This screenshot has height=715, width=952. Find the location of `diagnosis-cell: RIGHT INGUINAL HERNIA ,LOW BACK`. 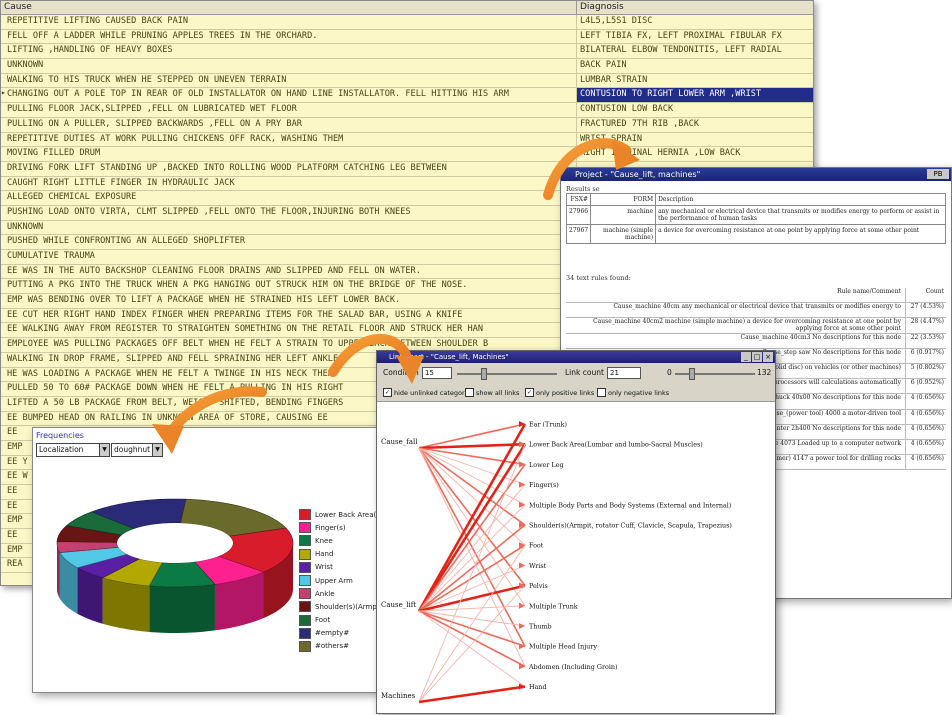

diagnosis-cell: RIGHT INGUINAL HERNIA ,LOW BACK is located at coordinates (695, 154).